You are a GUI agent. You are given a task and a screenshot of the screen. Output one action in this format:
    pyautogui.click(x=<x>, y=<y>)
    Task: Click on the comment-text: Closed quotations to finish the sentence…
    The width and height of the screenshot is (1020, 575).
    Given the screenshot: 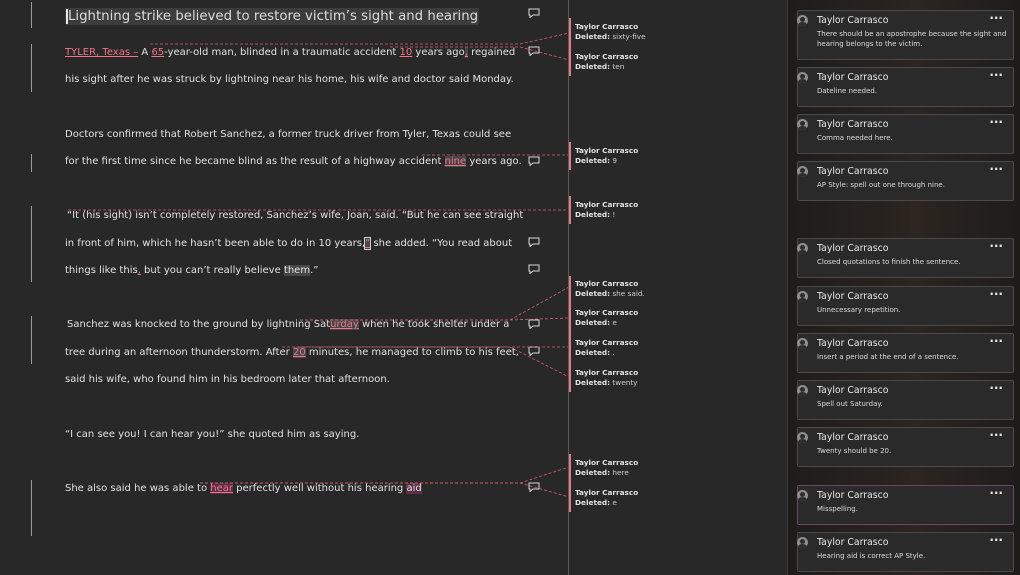 What is the action you would take?
    pyautogui.click(x=889, y=262)
    